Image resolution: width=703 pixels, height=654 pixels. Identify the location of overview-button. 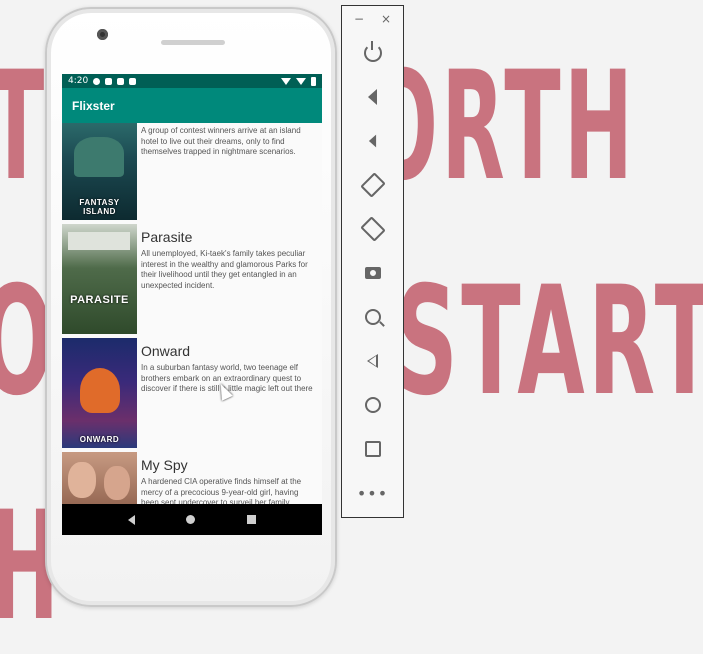
(372, 449).